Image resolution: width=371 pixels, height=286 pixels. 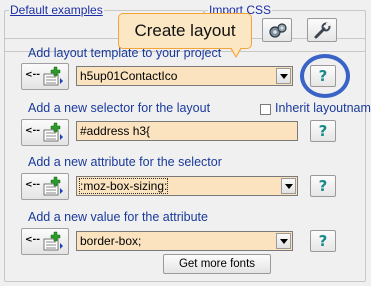 I want to click on tooltip-arrow-fill, so click(x=236, y=51).